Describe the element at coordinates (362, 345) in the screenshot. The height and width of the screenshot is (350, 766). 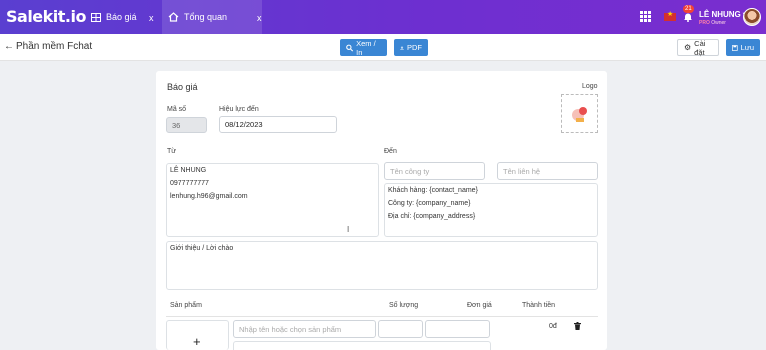
I see `product-description-input` at that location.